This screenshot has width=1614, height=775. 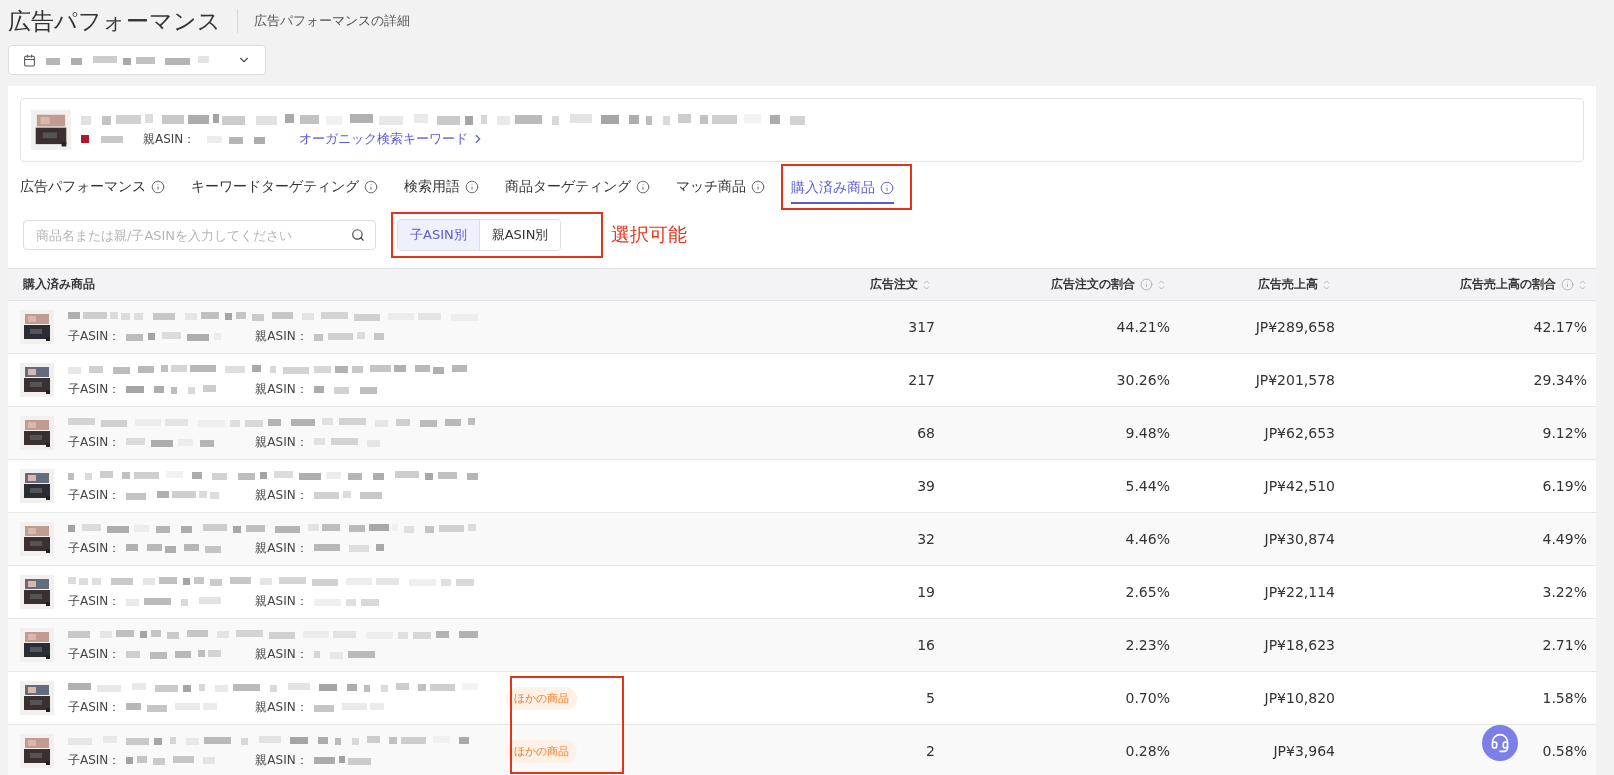 I want to click on table-cell: 5, so click(x=930, y=698).